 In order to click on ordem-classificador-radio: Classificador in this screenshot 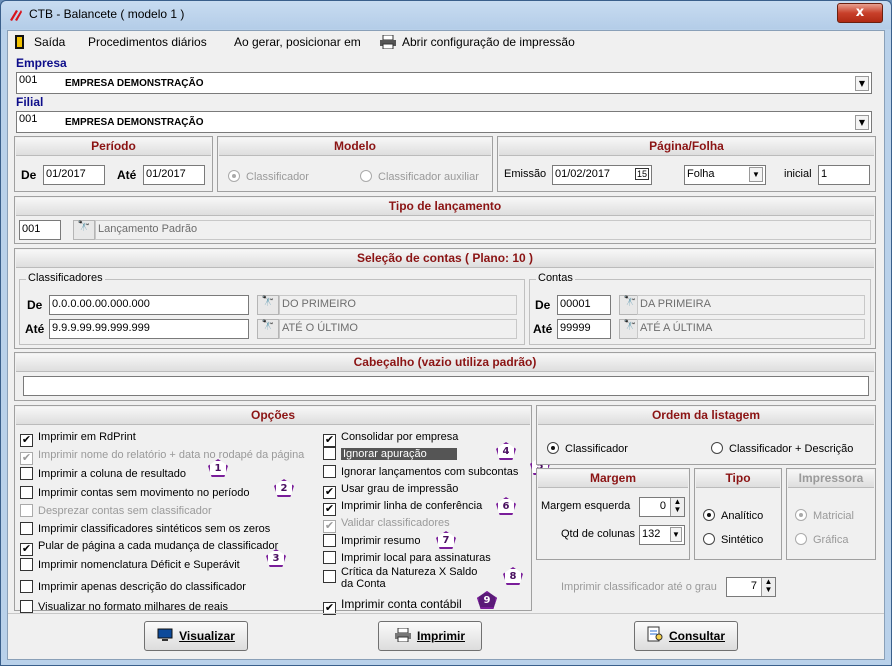, I will do `click(587, 448)`.